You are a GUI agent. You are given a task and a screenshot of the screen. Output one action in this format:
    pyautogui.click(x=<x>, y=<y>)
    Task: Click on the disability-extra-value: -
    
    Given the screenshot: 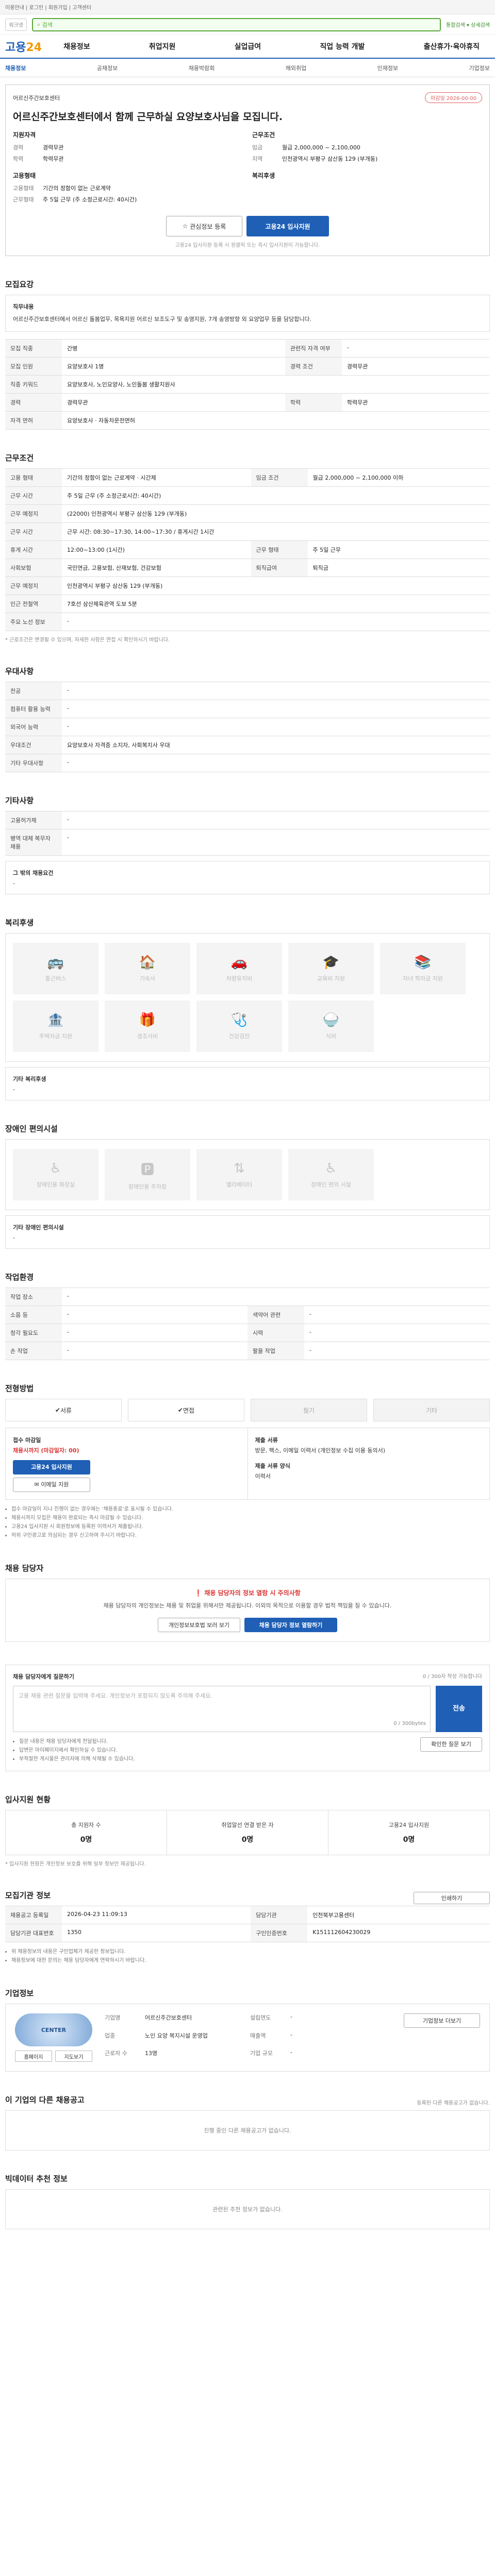 What is the action you would take?
    pyautogui.click(x=14, y=1237)
    